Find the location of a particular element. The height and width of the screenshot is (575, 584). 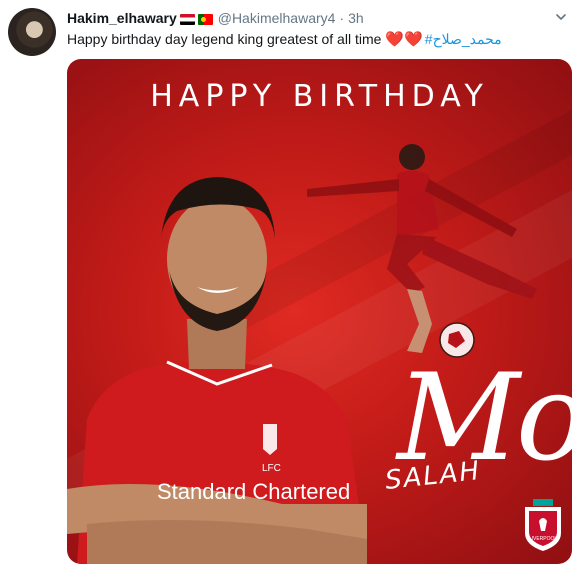

chevron-down-icon is located at coordinates (561, 17).